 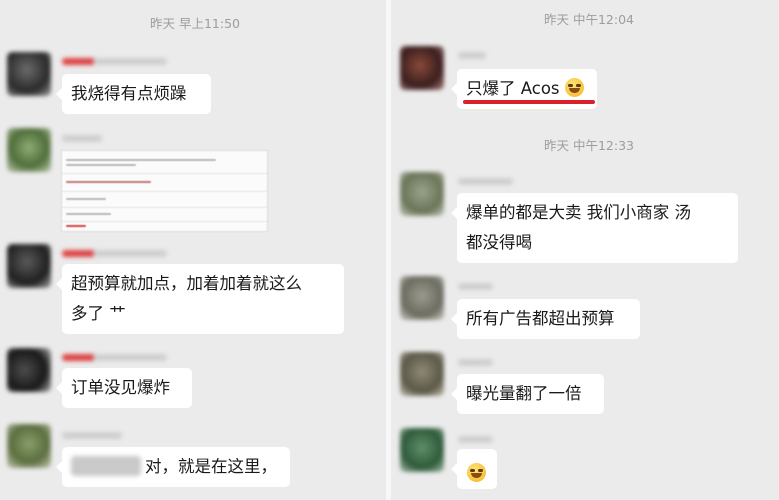 I want to click on message-text-line: 爆单的都是大卖 我们小商家 汤, so click(x=578, y=212).